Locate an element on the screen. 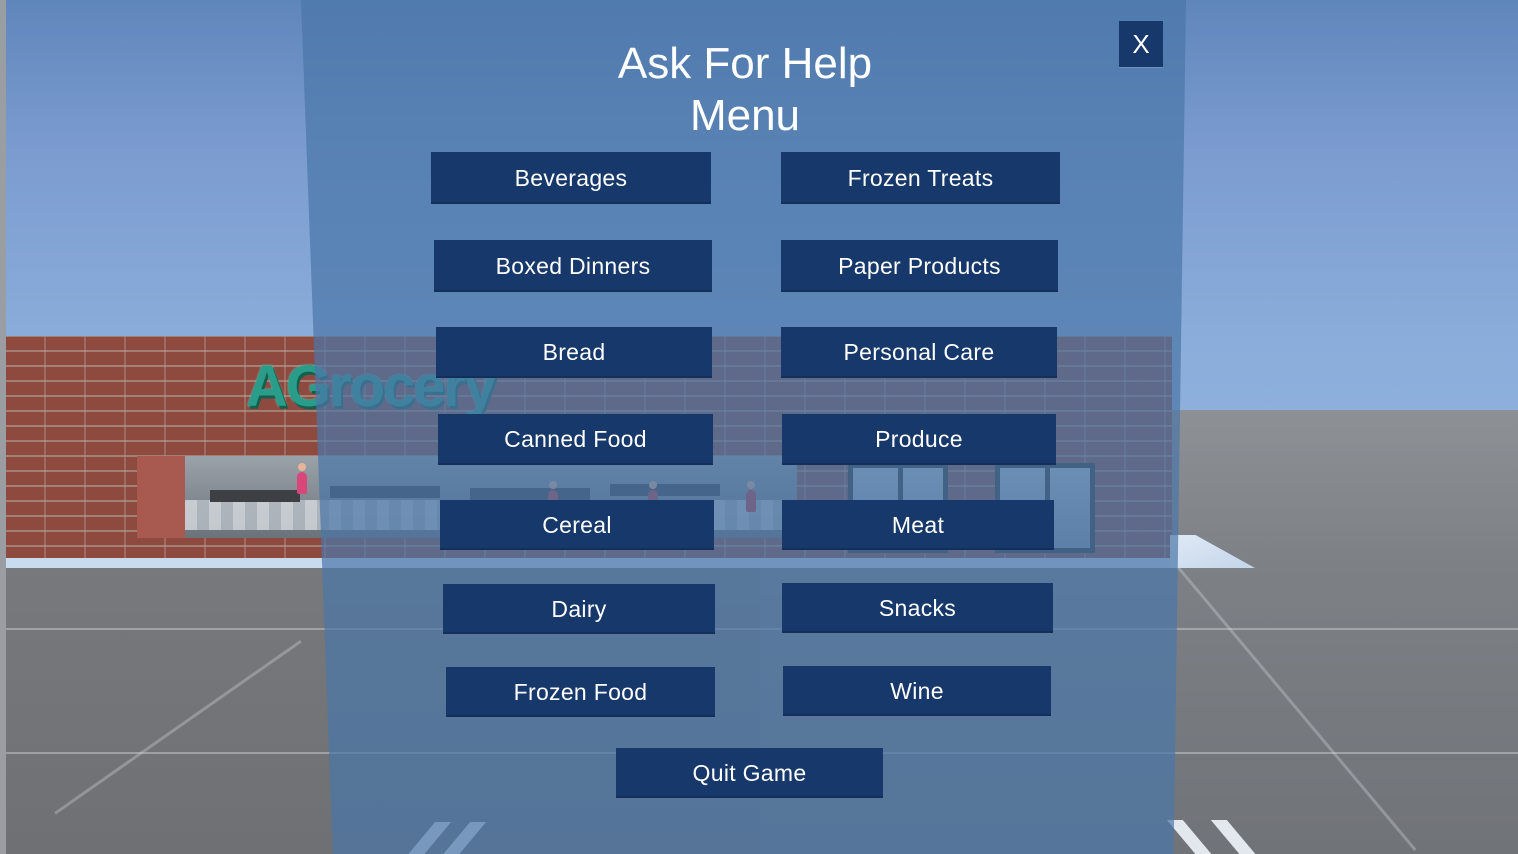 The height and width of the screenshot is (854, 1518). shelf is located at coordinates (255, 496).